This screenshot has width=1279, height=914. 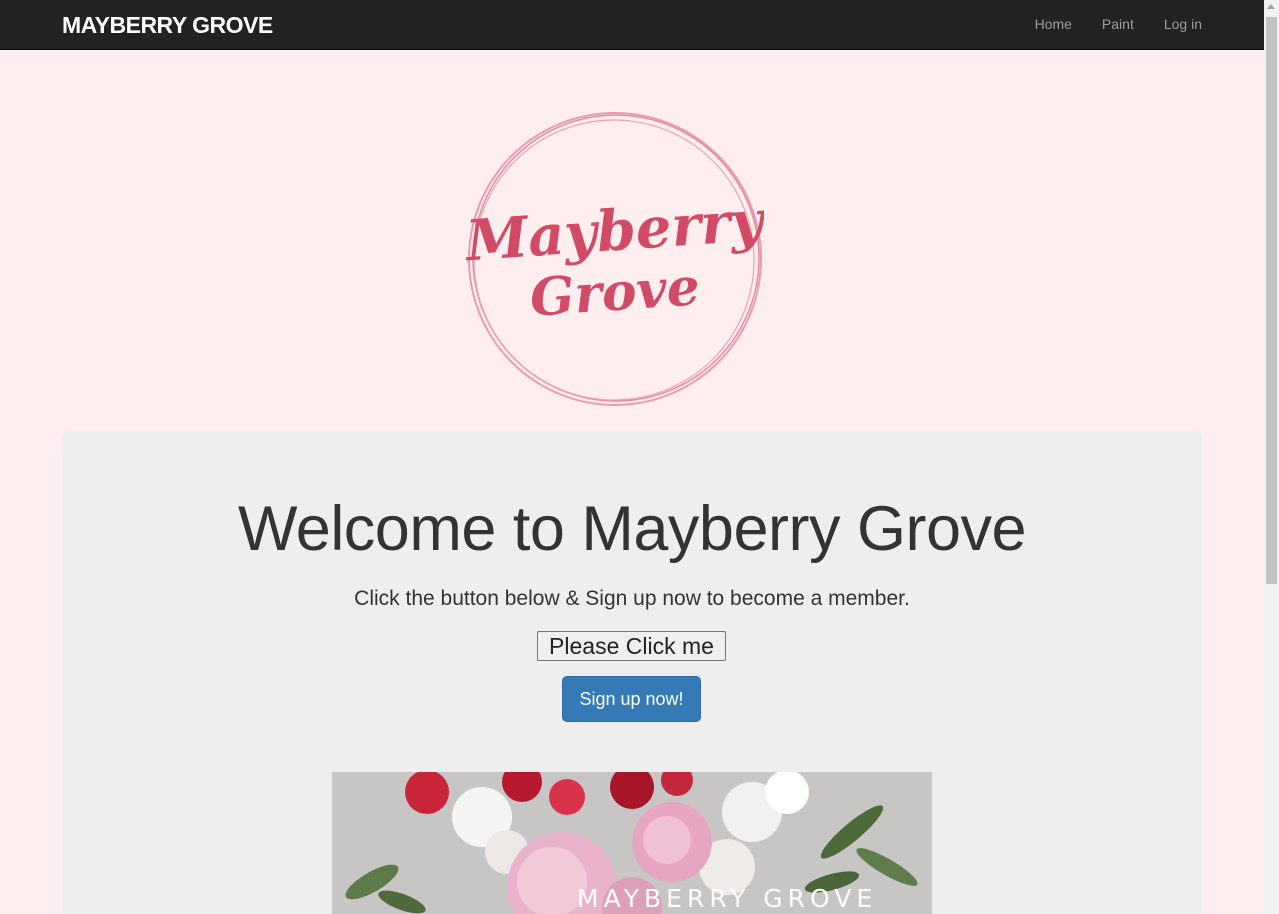 What do you see at coordinates (1053, 24) in the screenshot?
I see `nav-home-link: Home` at bounding box center [1053, 24].